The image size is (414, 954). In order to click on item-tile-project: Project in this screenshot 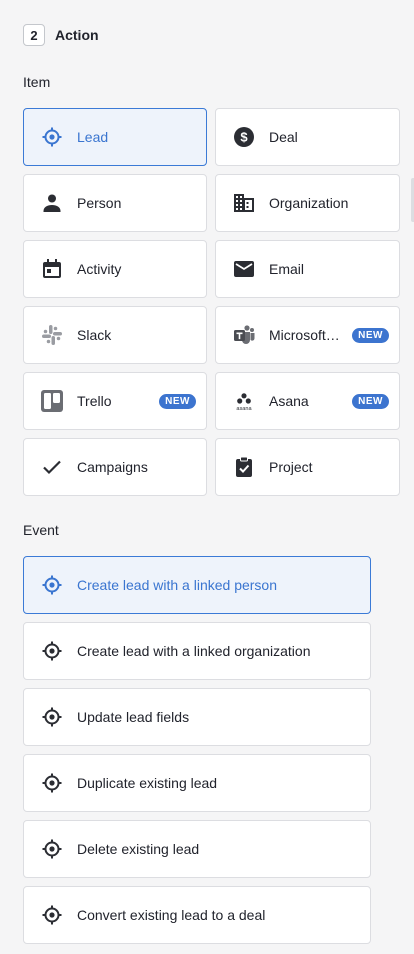, I will do `click(307, 467)`.